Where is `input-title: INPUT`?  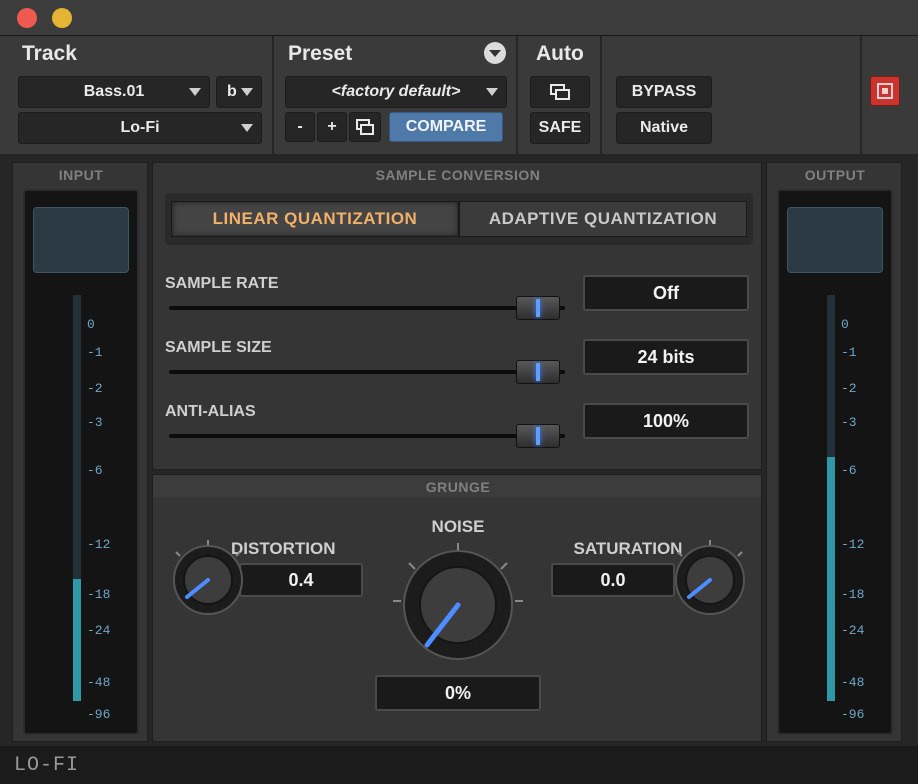
input-title: INPUT is located at coordinates (81, 175).